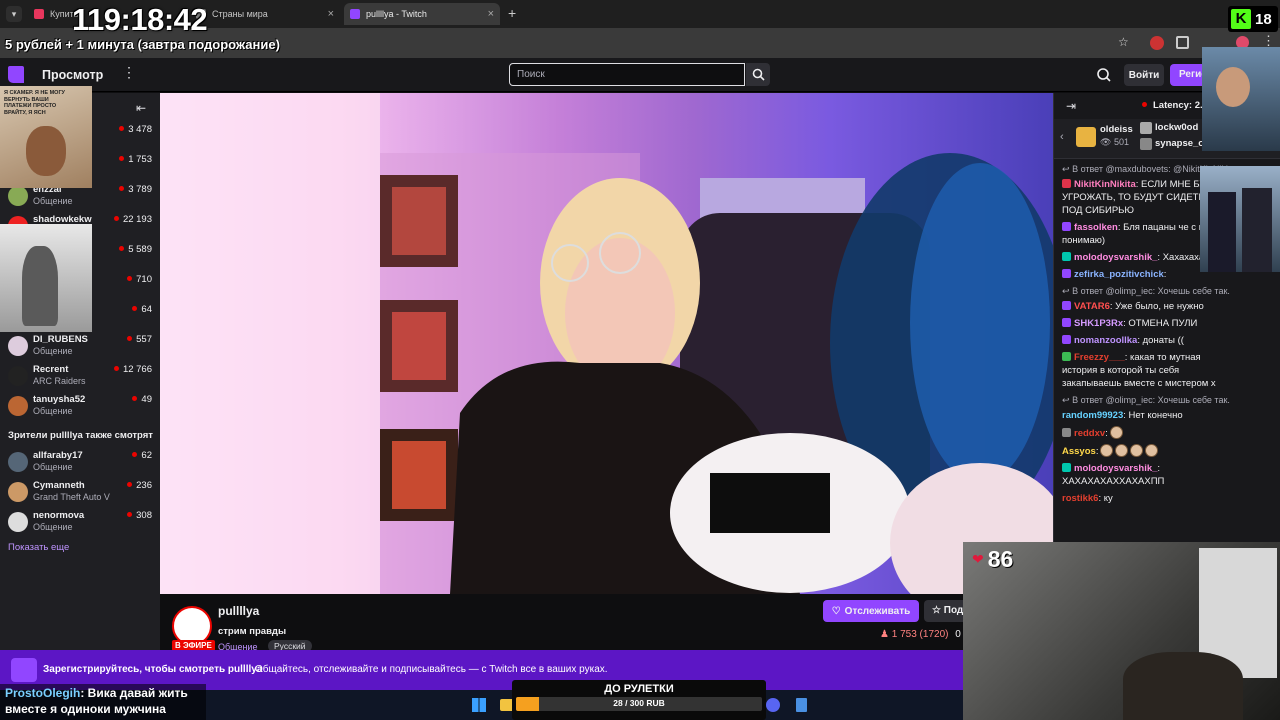 Image resolution: width=1280 pixels, height=720 pixels. What do you see at coordinates (1179, 143) in the screenshot?
I see `gifter-name: synapse_o` at bounding box center [1179, 143].